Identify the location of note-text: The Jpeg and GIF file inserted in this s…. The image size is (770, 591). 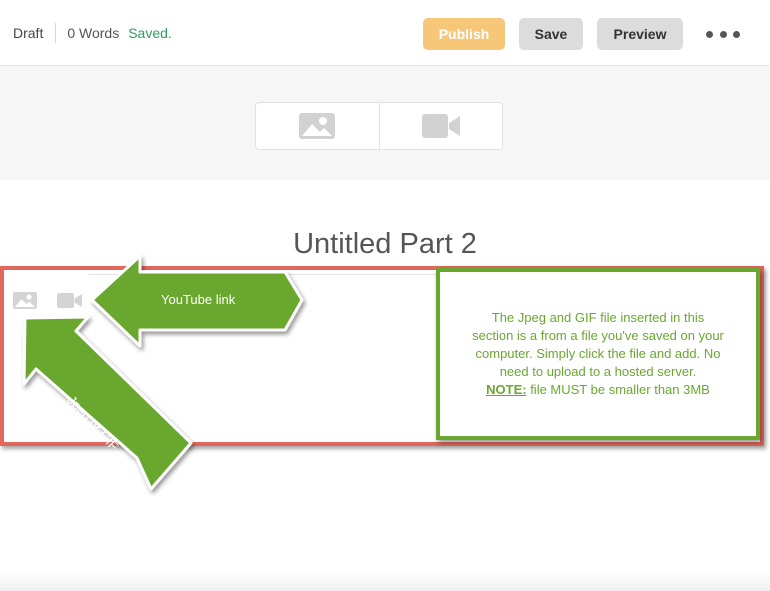
(598, 354).